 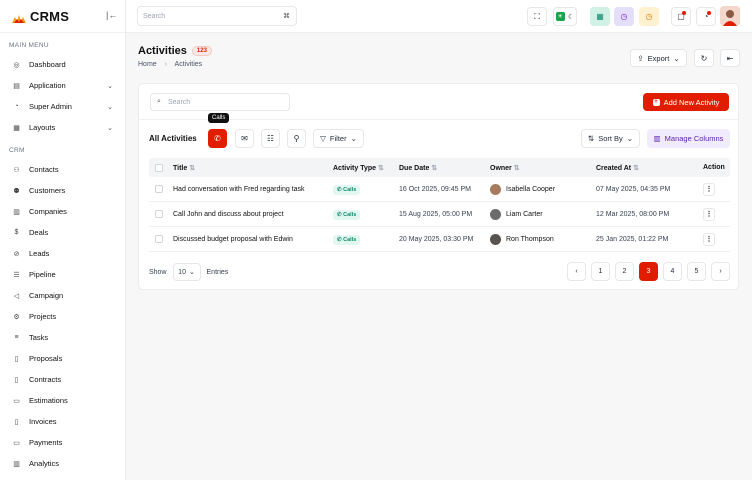 What do you see at coordinates (684, 13) in the screenshot?
I see `notification-dot` at bounding box center [684, 13].